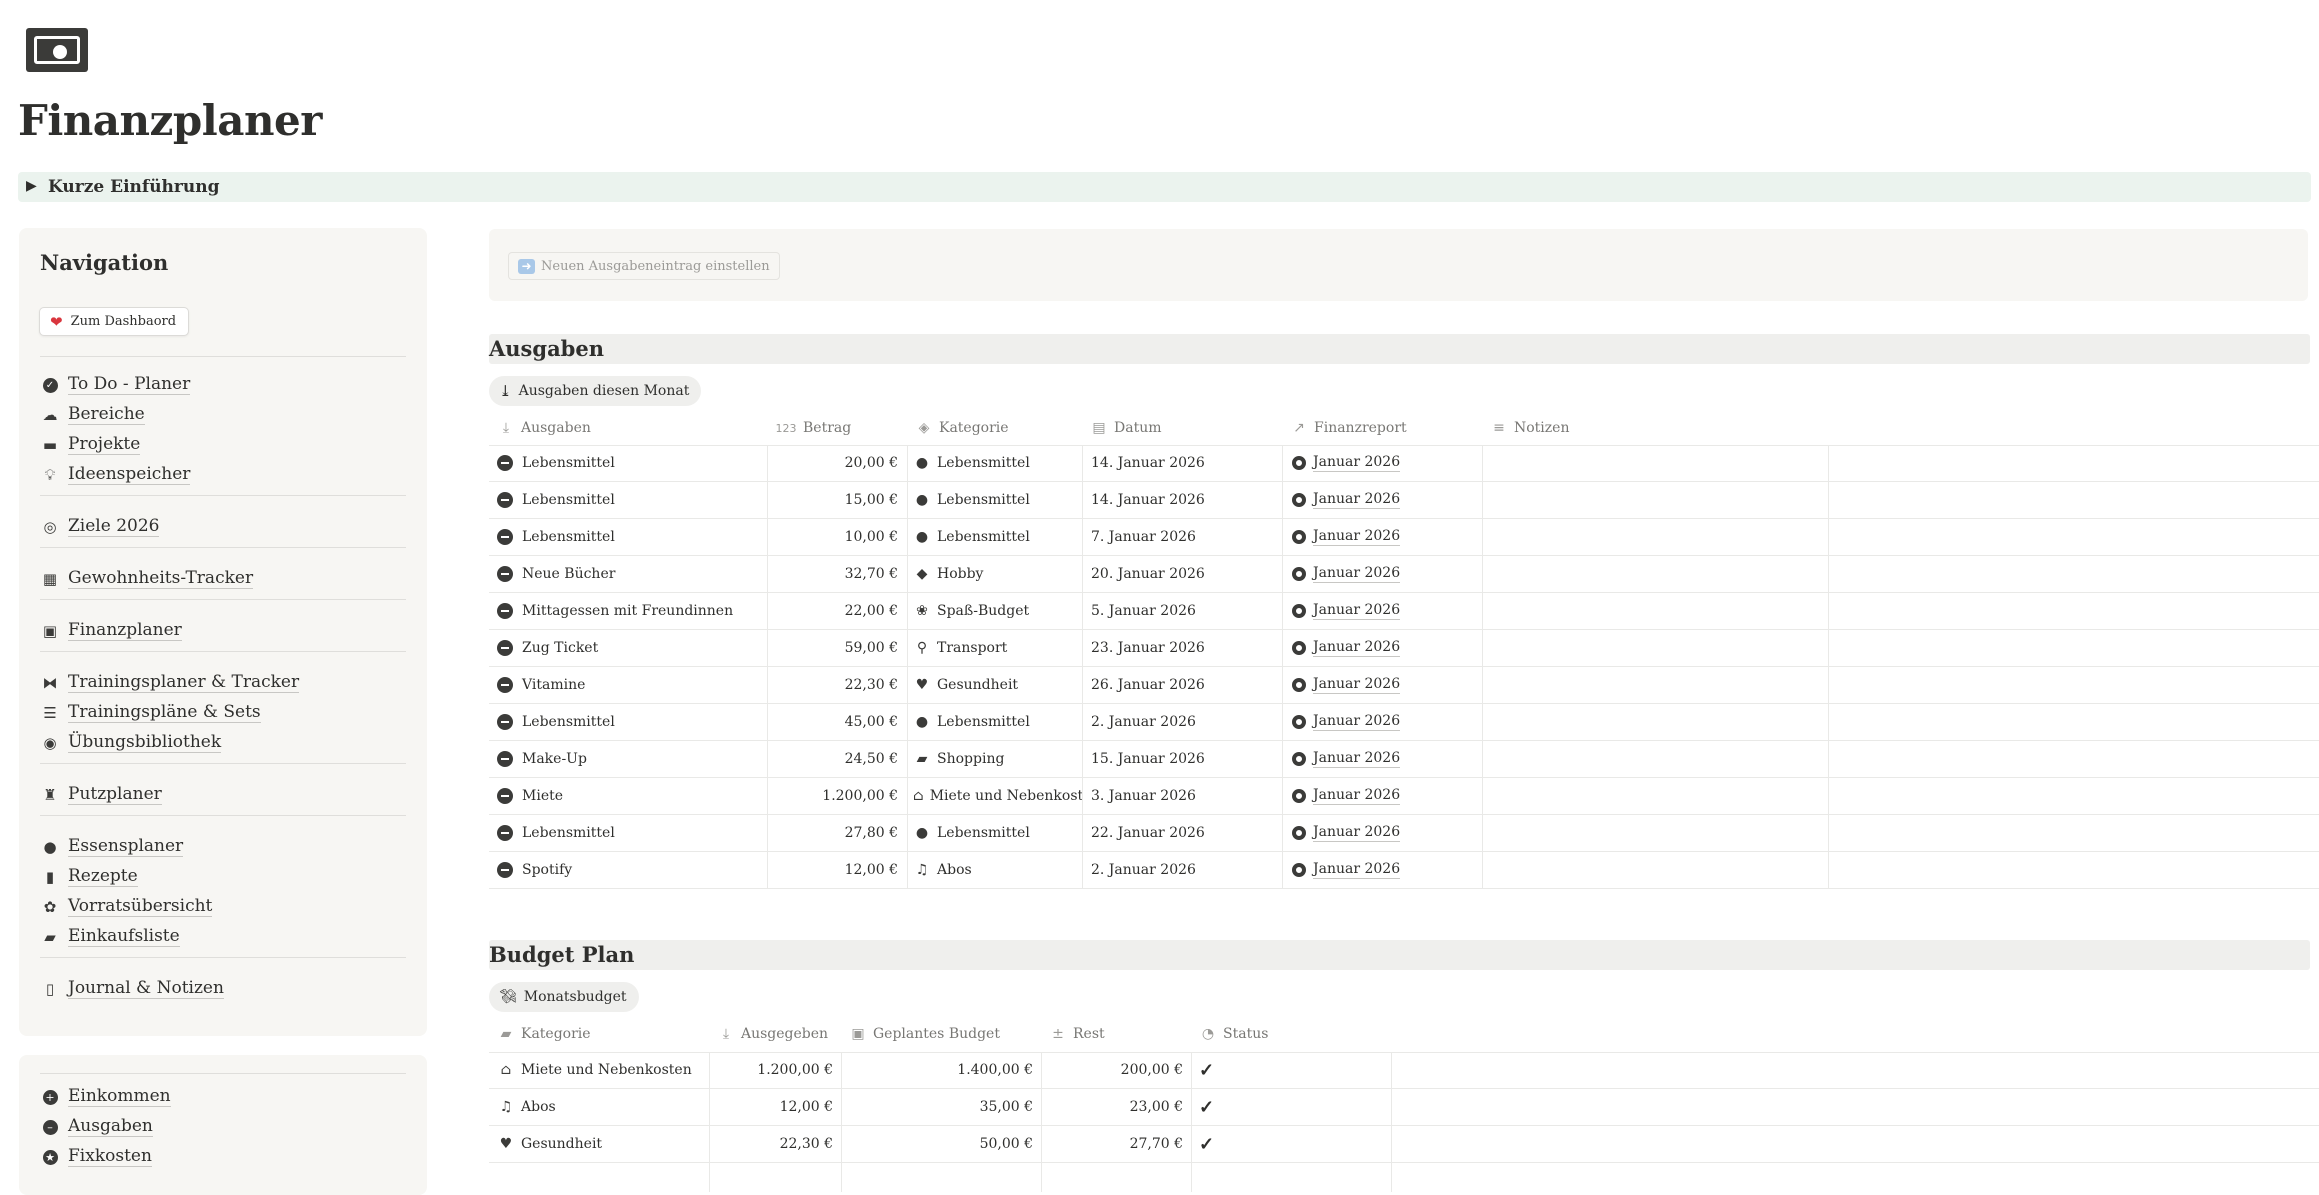  Describe the element at coordinates (602, 1144) in the screenshot. I see `budget-category-cell: ♥ Gesundheit` at that location.